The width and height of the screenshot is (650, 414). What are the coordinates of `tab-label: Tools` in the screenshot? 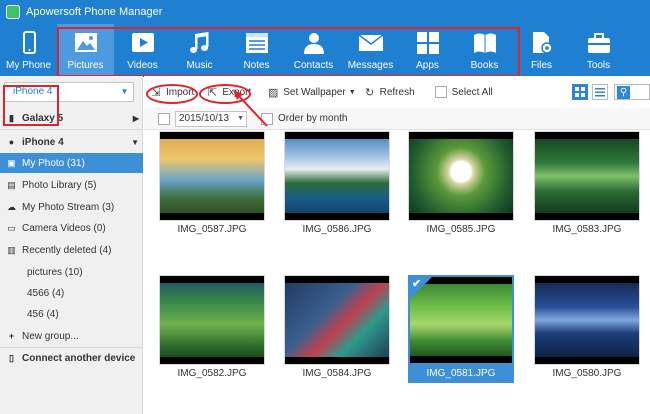 It's located at (598, 65).